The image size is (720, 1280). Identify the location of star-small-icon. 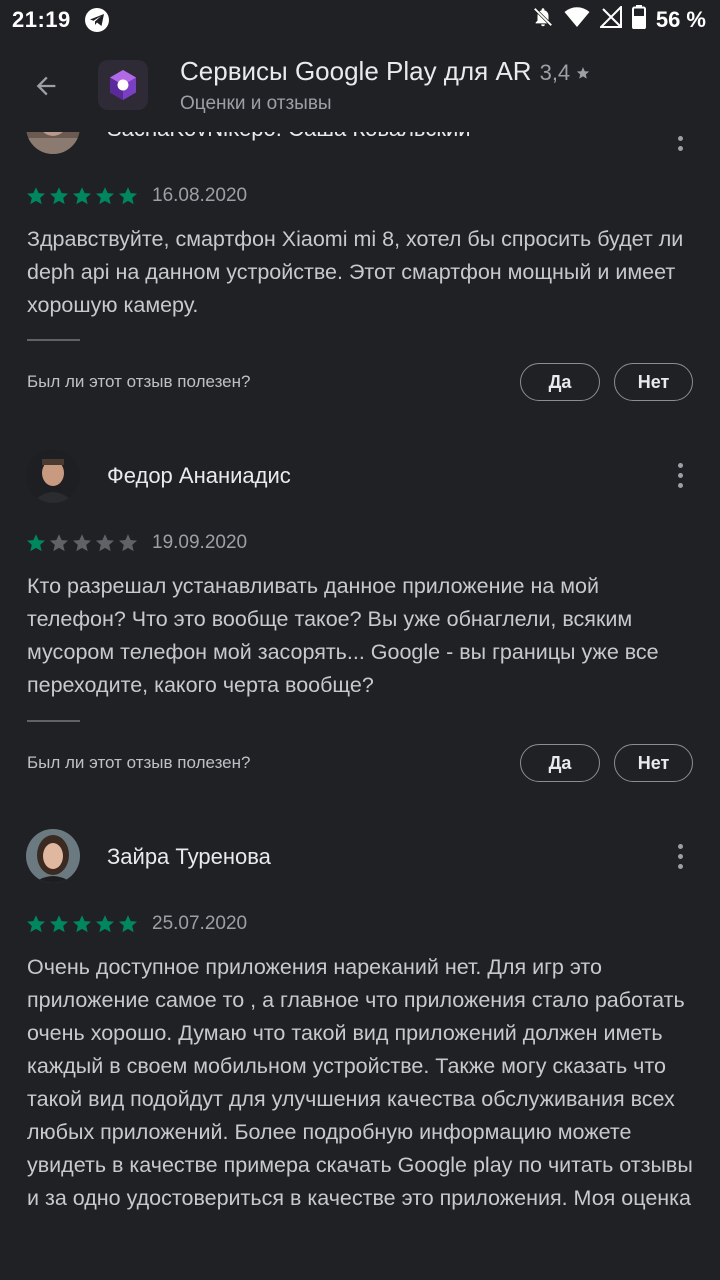
(583, 73).